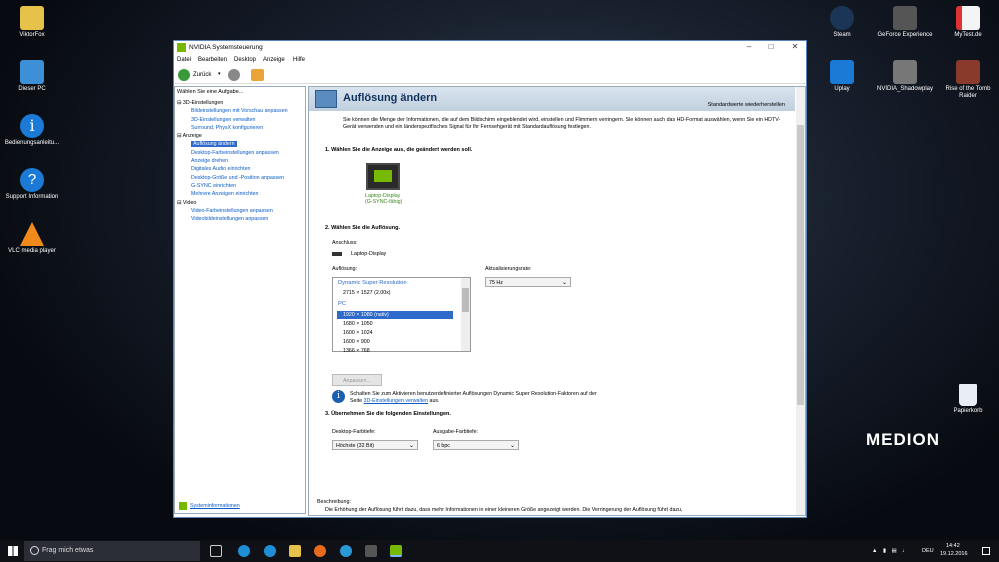  What do you see at coordinates (320, 551) in the screenshot?
I see `firefox-icon` at bounding box center [320, 551].